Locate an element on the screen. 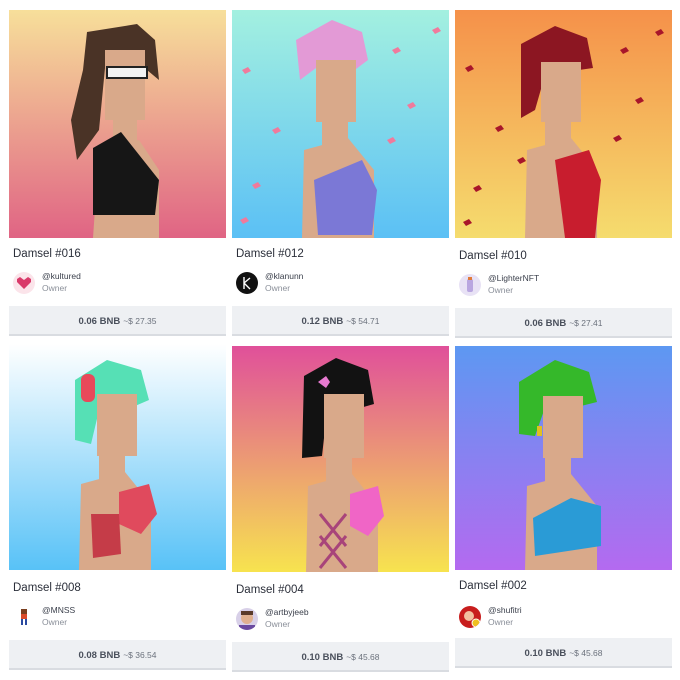  face-icon is located at coordinates (469, 616).